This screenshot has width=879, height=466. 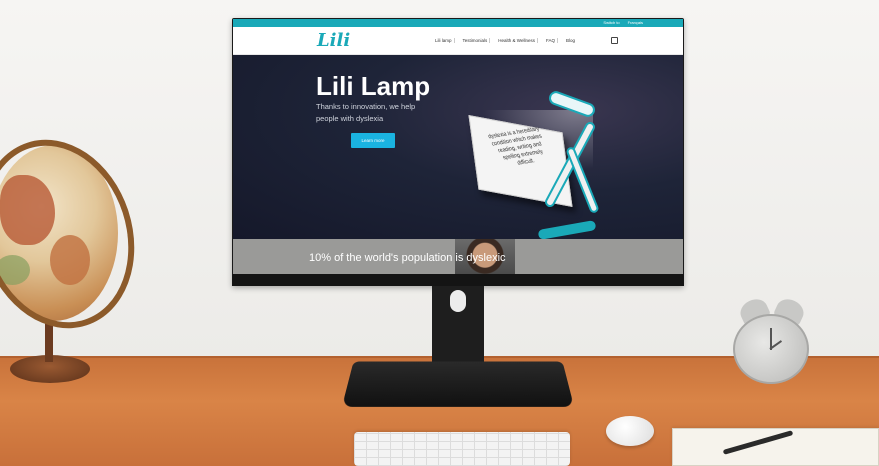 I want to click on topbar-link: Français, so click(x=635, y=22).